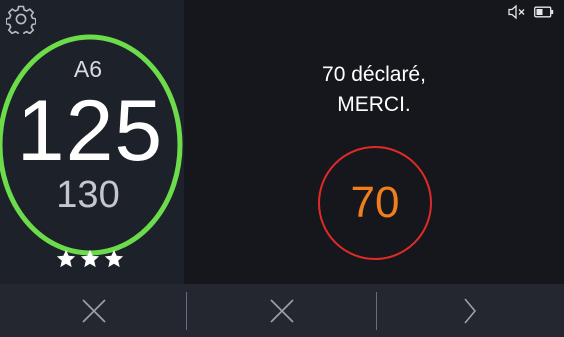 This screenshot has height=337, width=564. I want to click on message-line-2: MERCI., so click(374, 104).